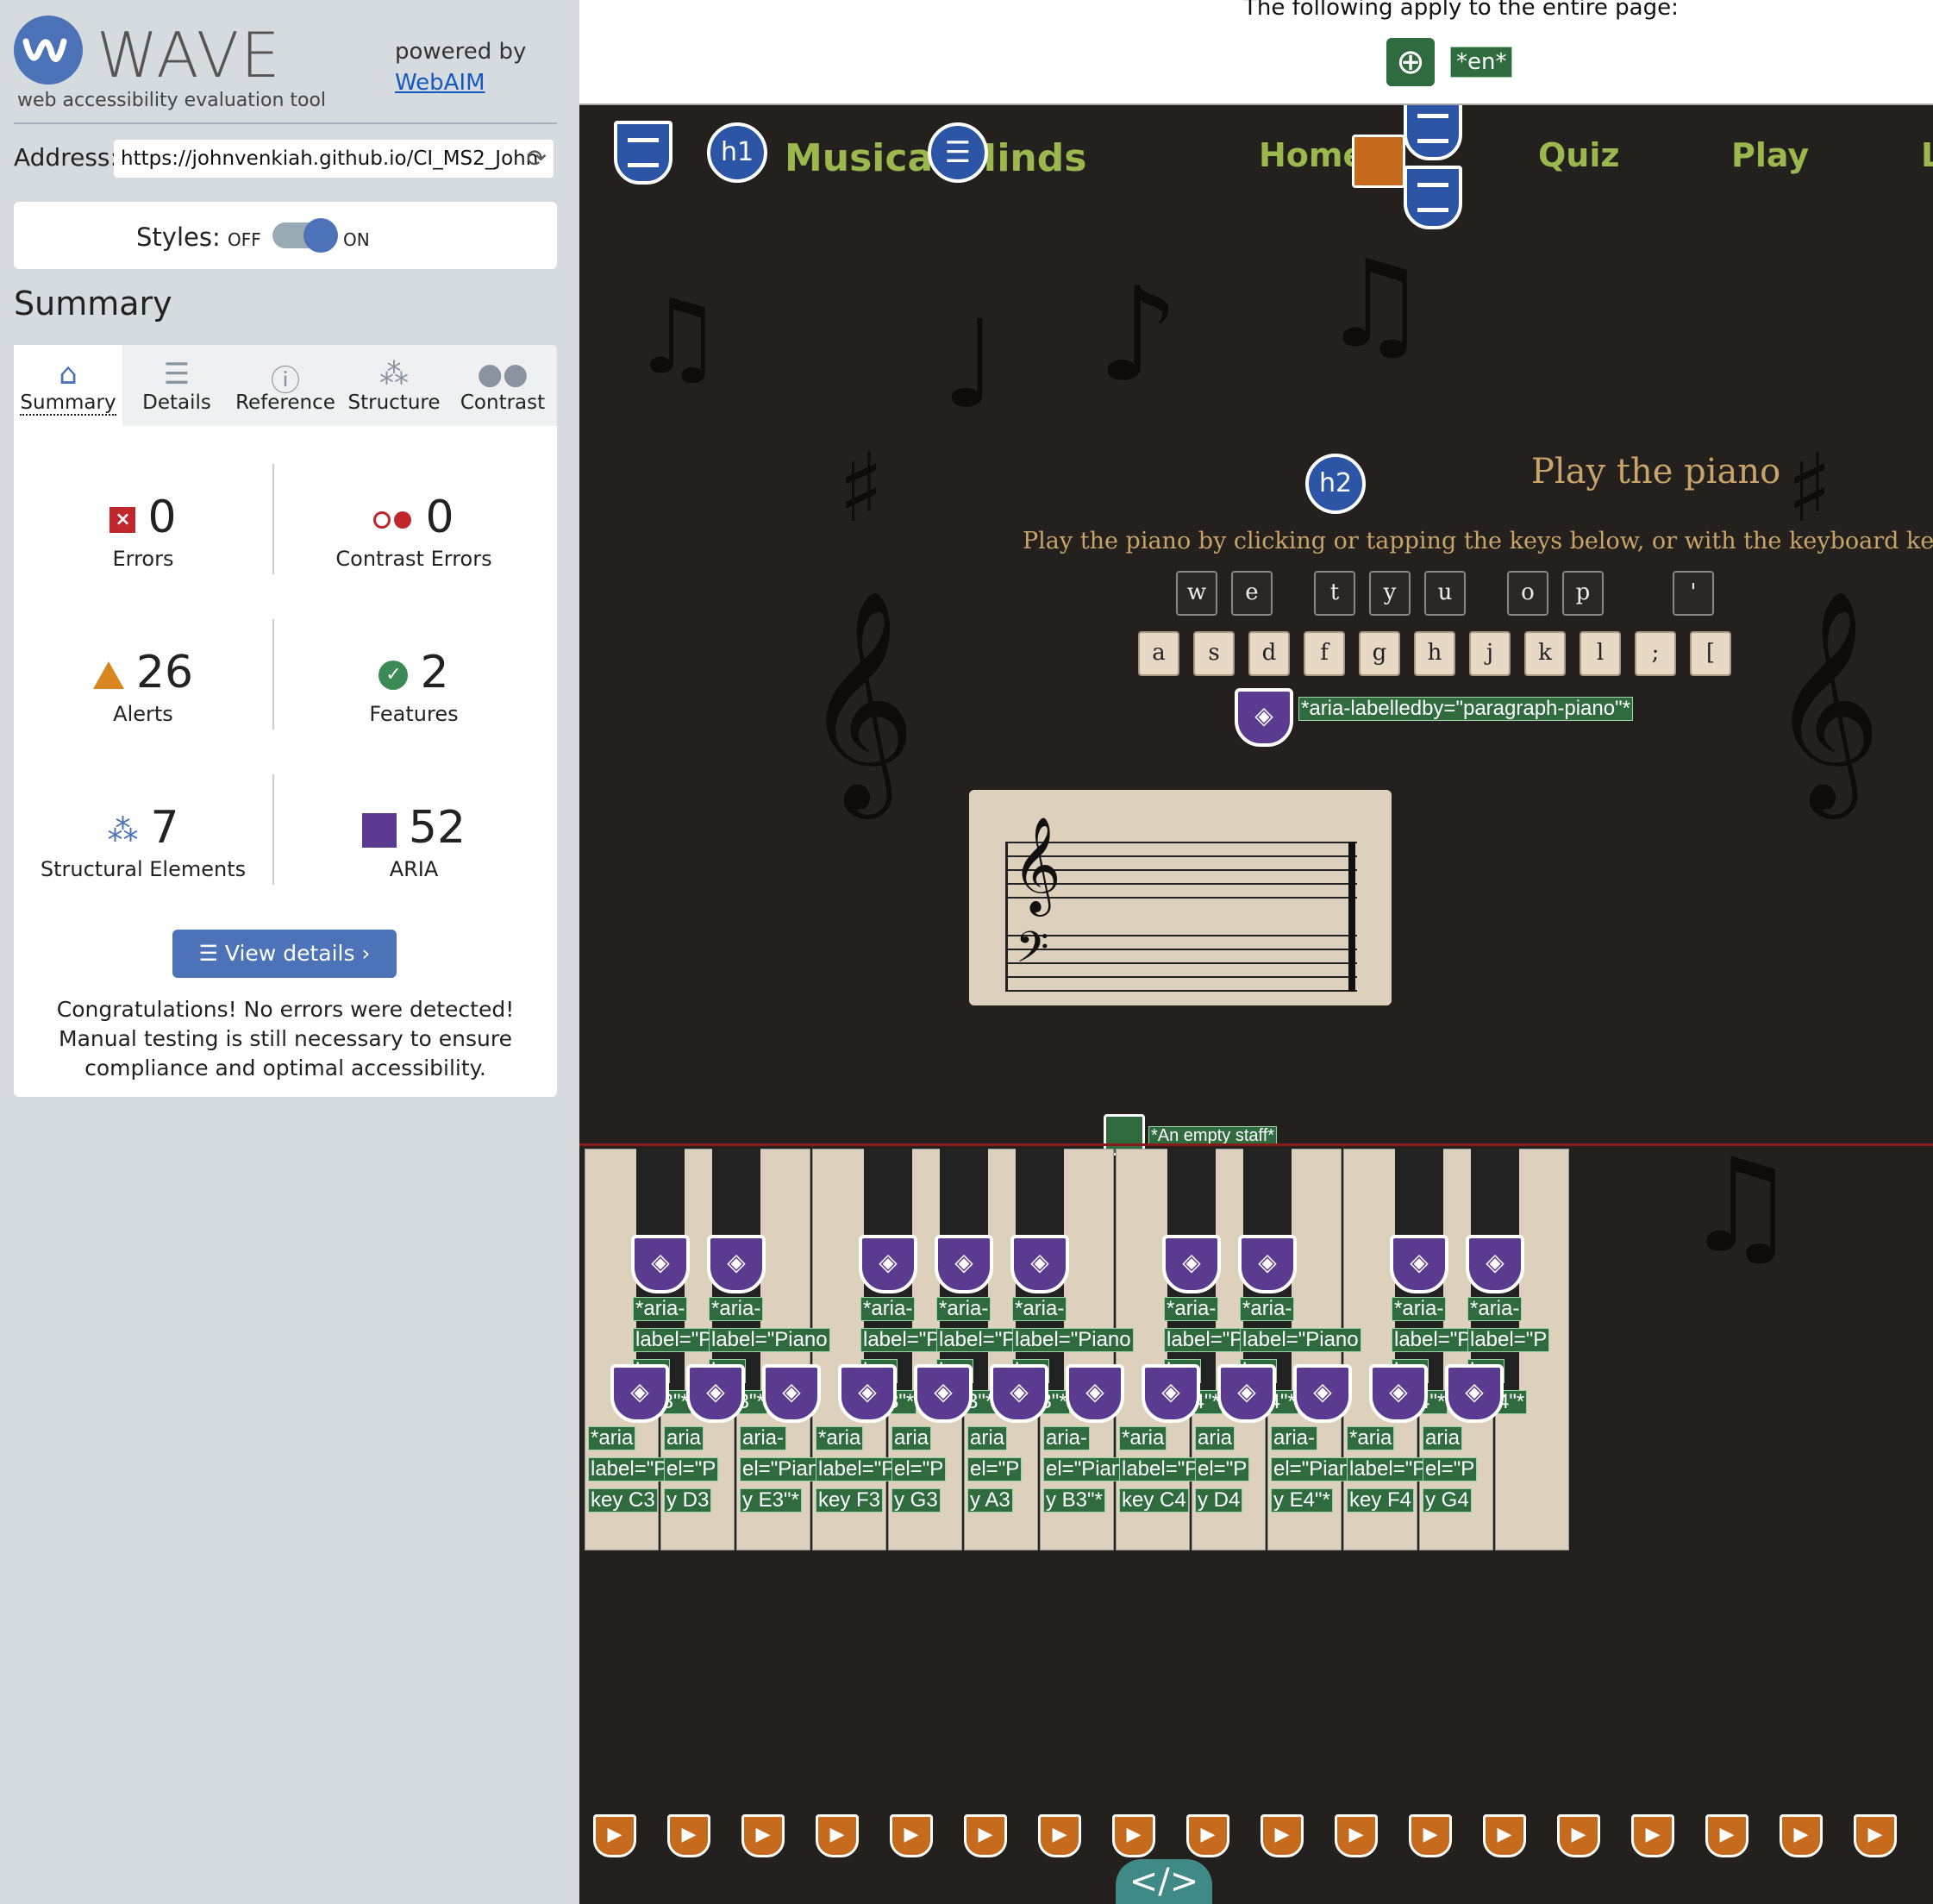 This screenshot has width=1933, height=1904. I want to click on note-decoration: ♩, so click(970, 365).